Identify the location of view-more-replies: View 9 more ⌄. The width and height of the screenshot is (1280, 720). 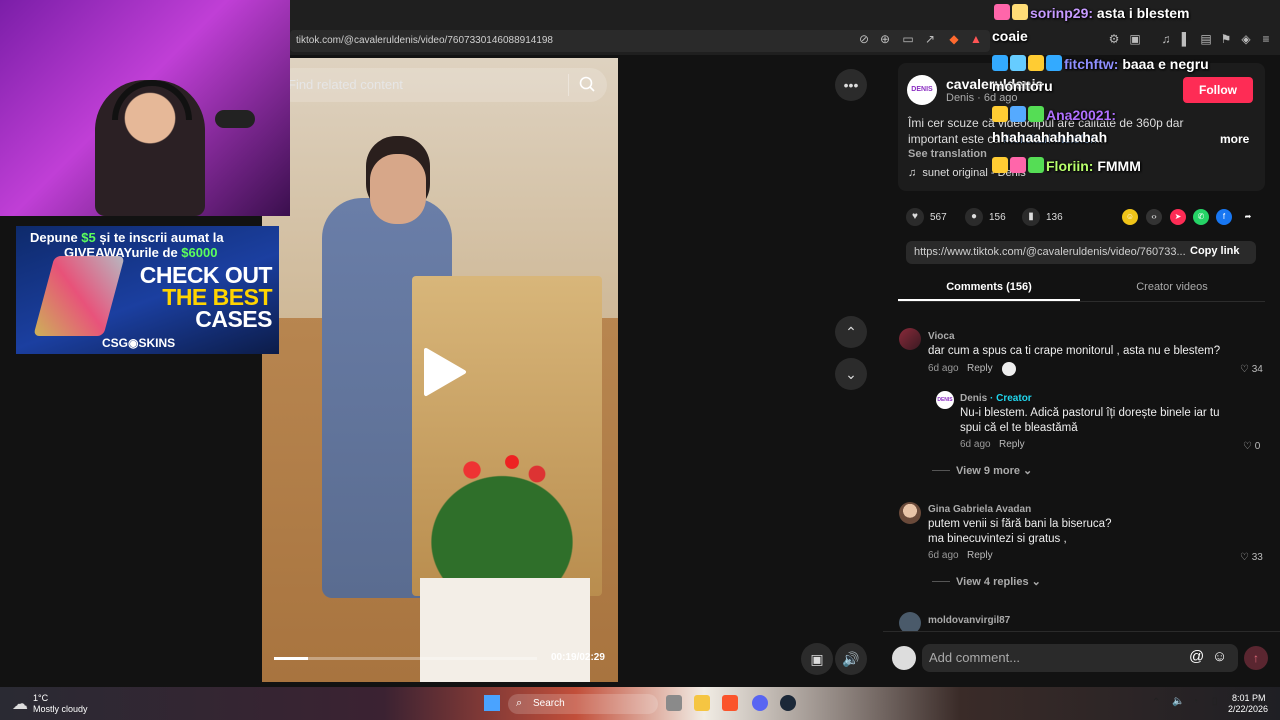
(994, 470).